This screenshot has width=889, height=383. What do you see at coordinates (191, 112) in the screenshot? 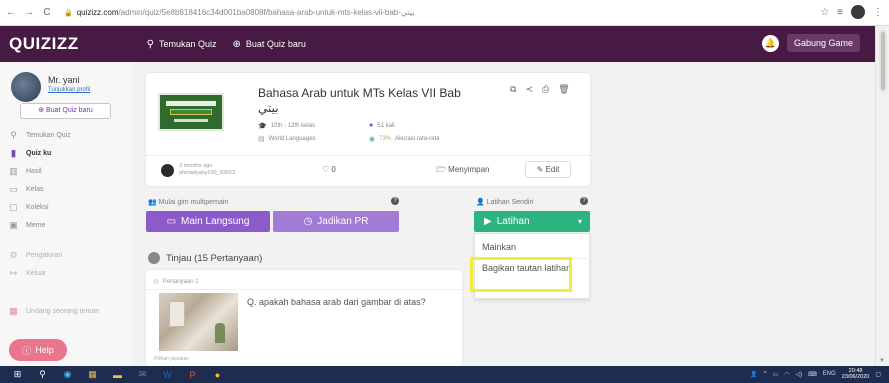
I see `quiz-thumbnail` at bounding box center [191, 112].